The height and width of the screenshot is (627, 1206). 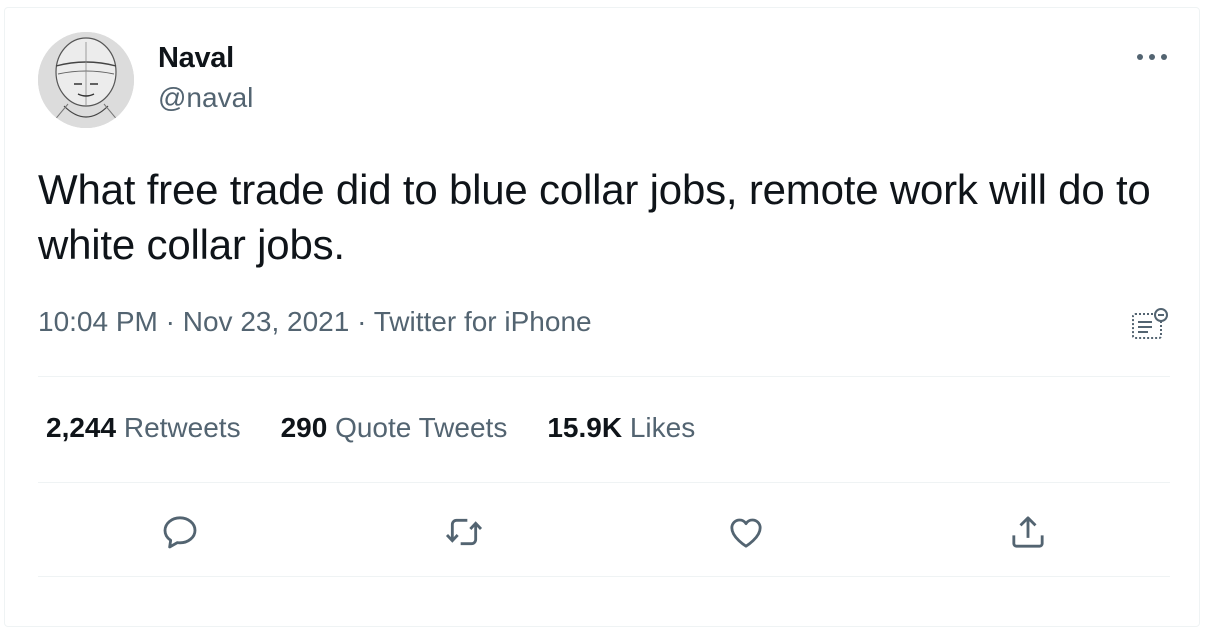 What do you see at coordinates (81, 427) in the screenshot?
I see `retweets-count: 2,244` at bounding box center [81, 427].